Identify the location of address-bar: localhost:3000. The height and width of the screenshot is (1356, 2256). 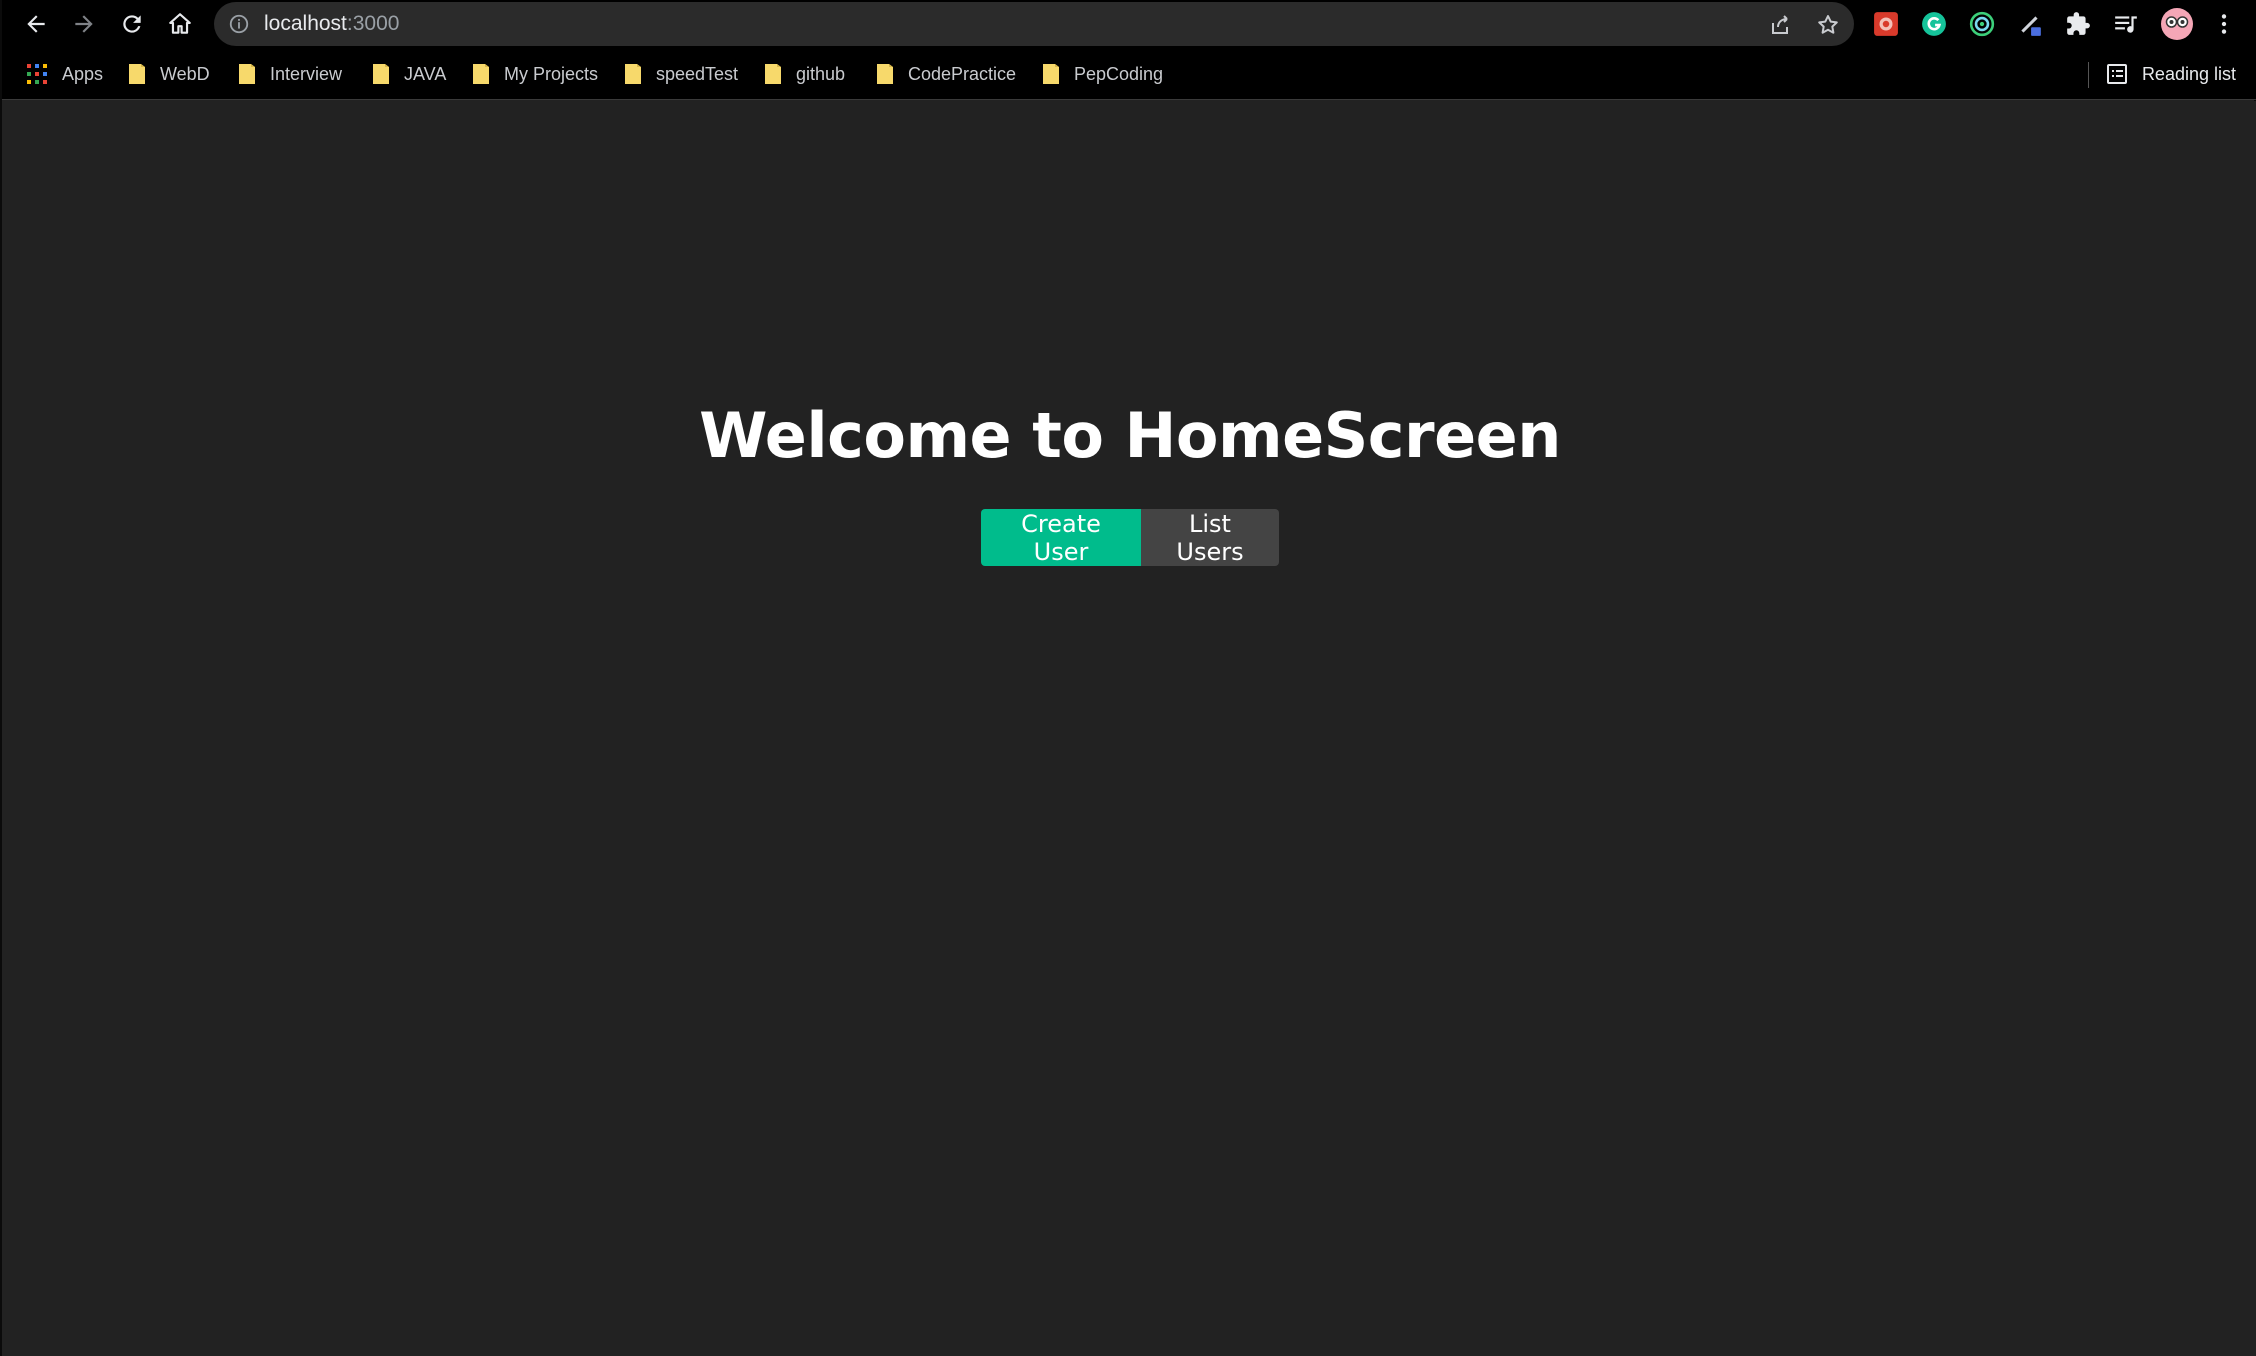
(1034, 24).